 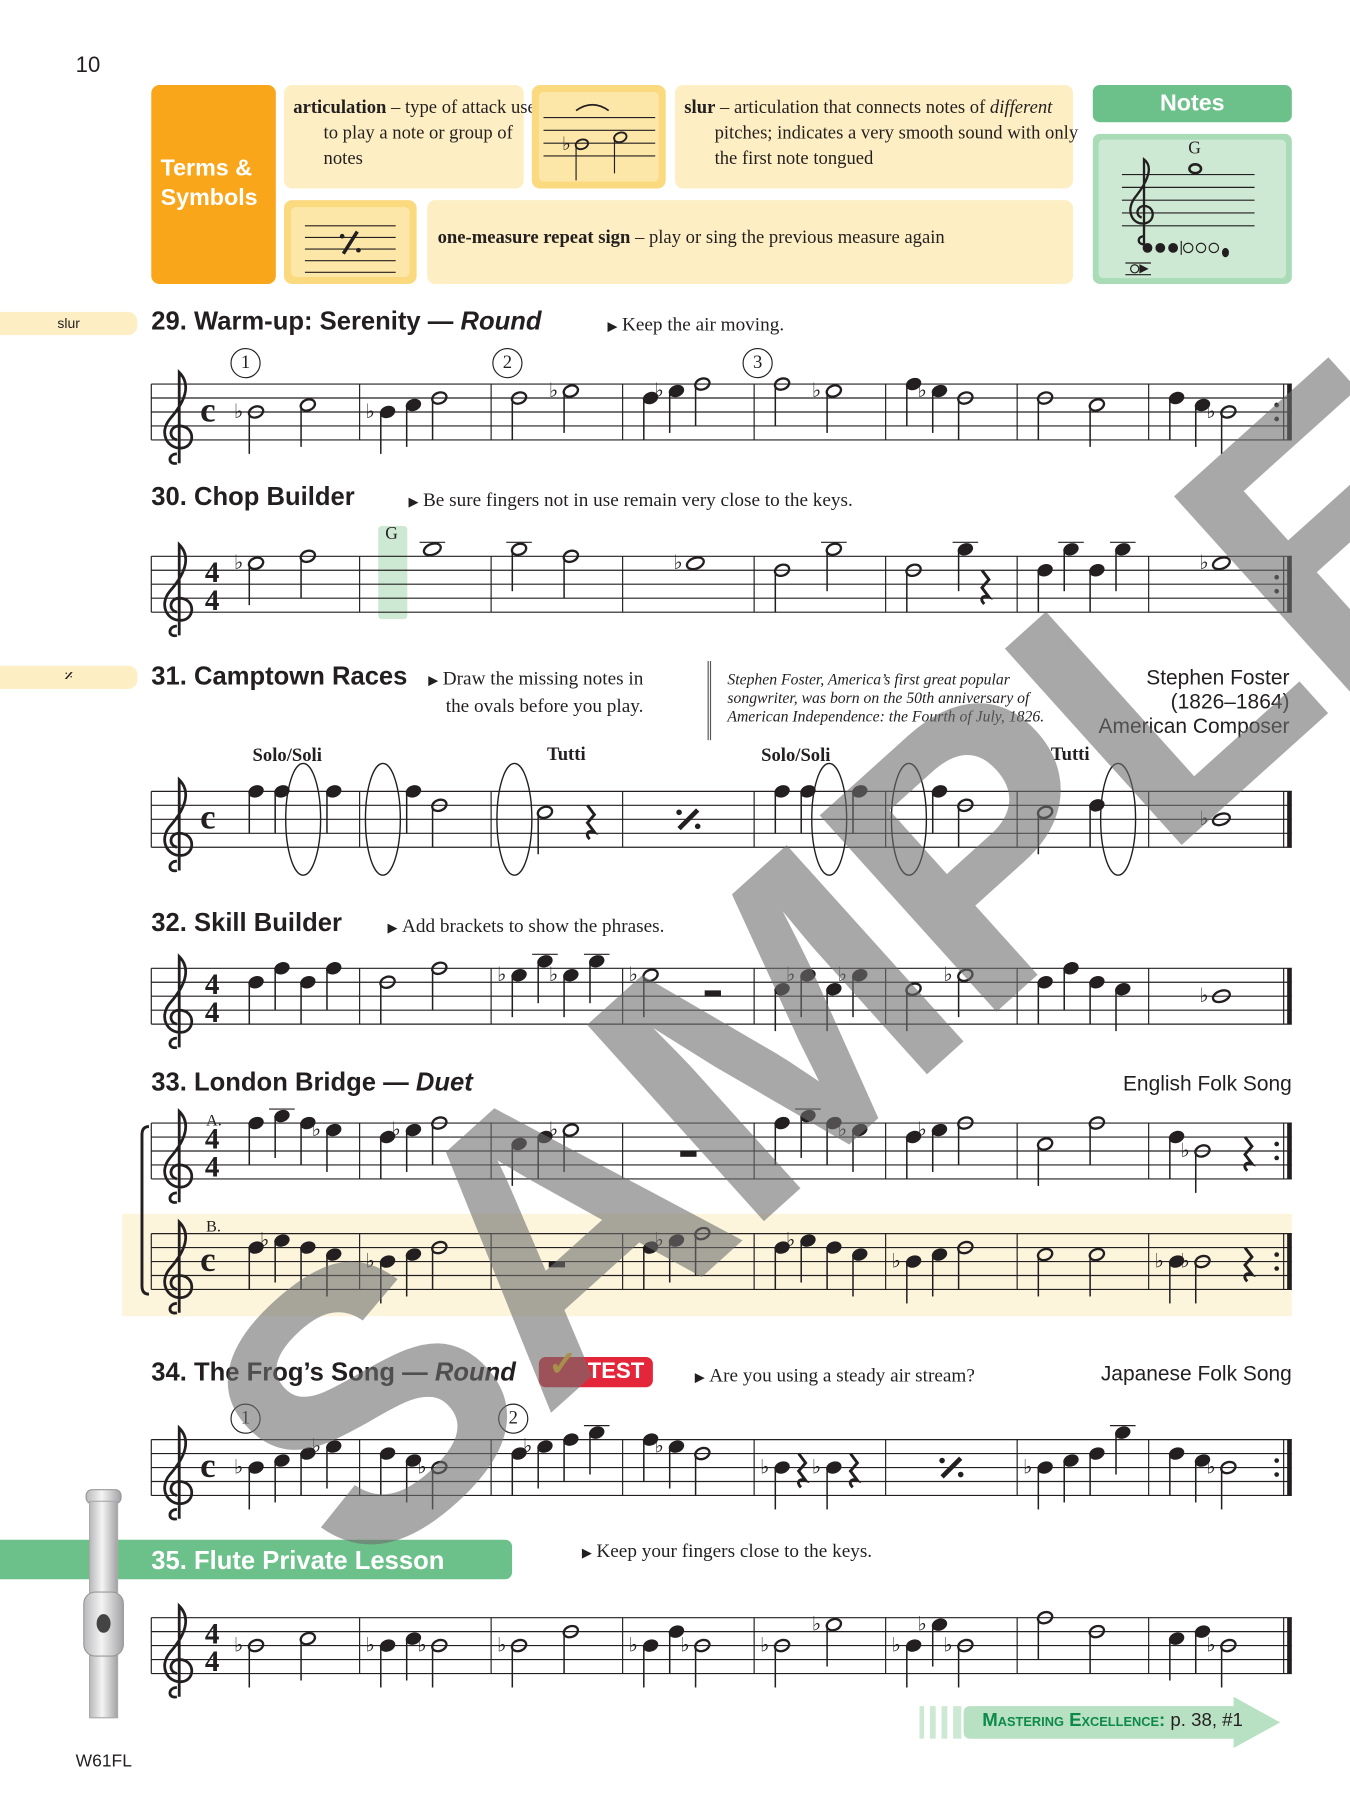 What do you see at coordinates (721, 1001) in the screenshot?
I see `staff-32: 44♭ ♭ ♭ ♭ ♭ ♭♭` at bounding box center [721, 1001].